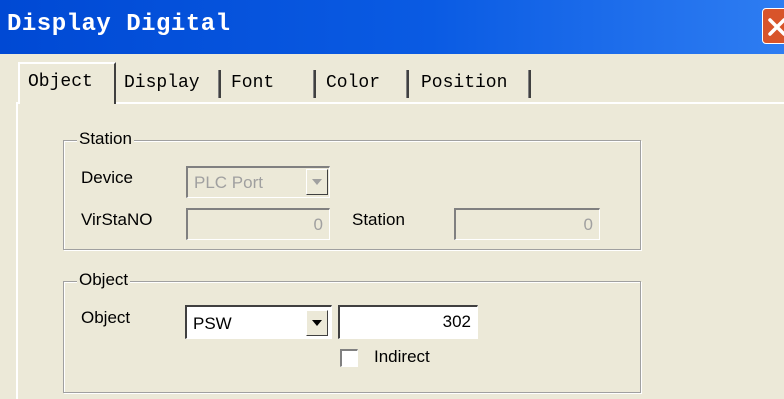 The image size is (784, 399). Describe the element at coordinates (17, 250) in the screenshot. I see `tab-panel-border-left` at that location.